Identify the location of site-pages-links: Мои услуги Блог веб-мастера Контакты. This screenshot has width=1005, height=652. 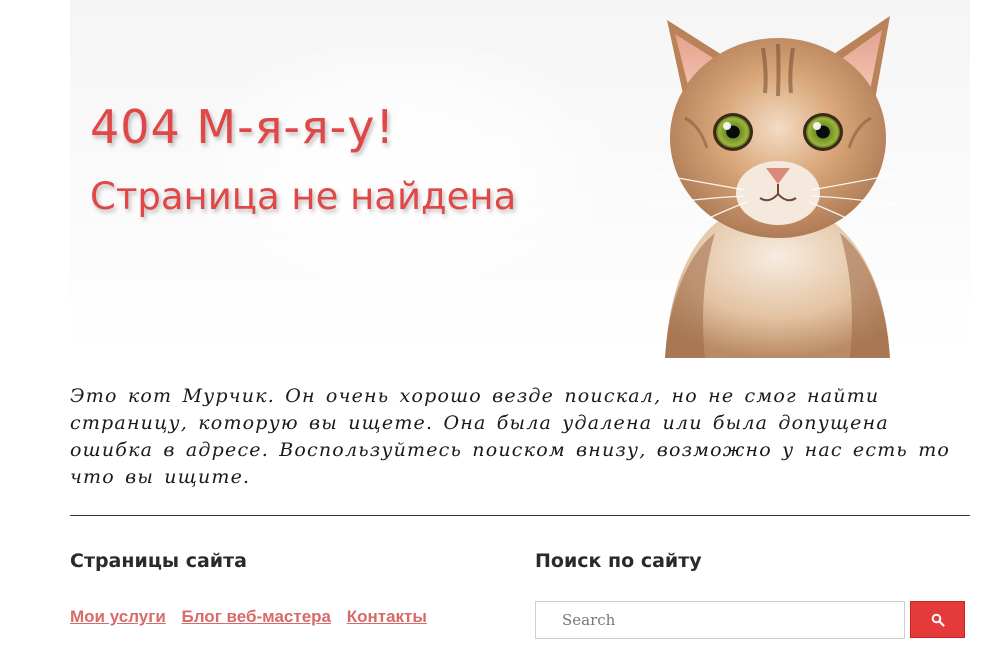
(254, 617).